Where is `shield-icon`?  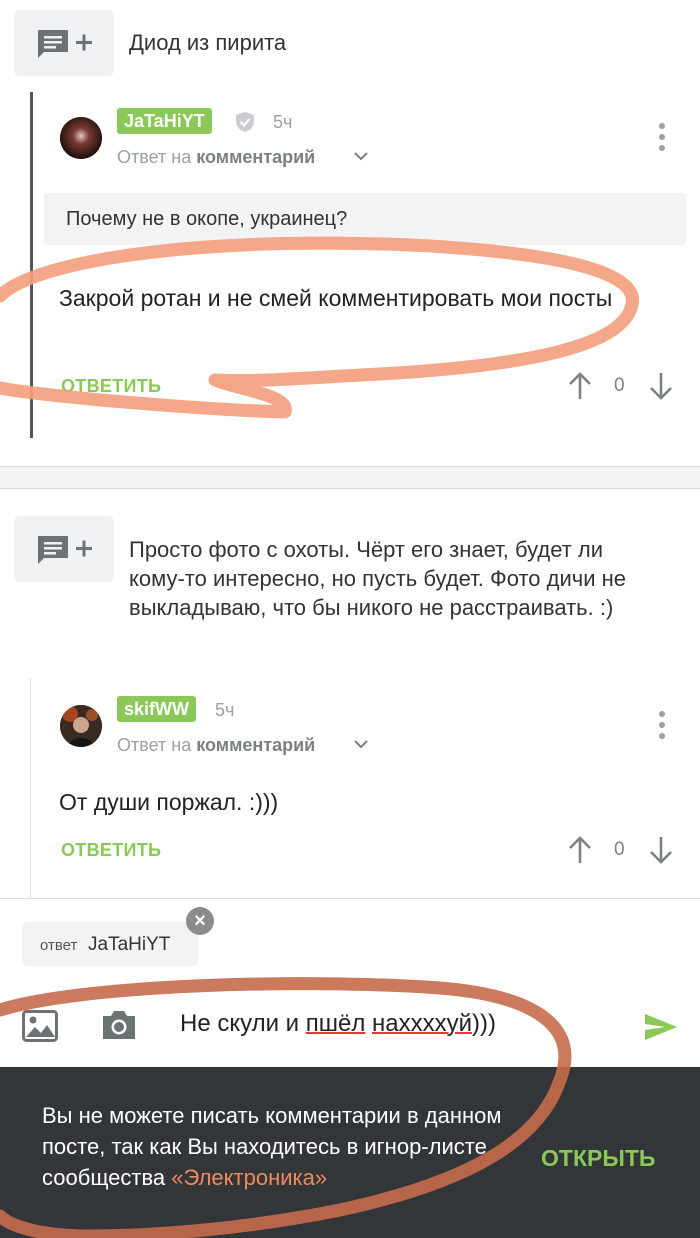
shield-icon is located at coordinates (245, 122).